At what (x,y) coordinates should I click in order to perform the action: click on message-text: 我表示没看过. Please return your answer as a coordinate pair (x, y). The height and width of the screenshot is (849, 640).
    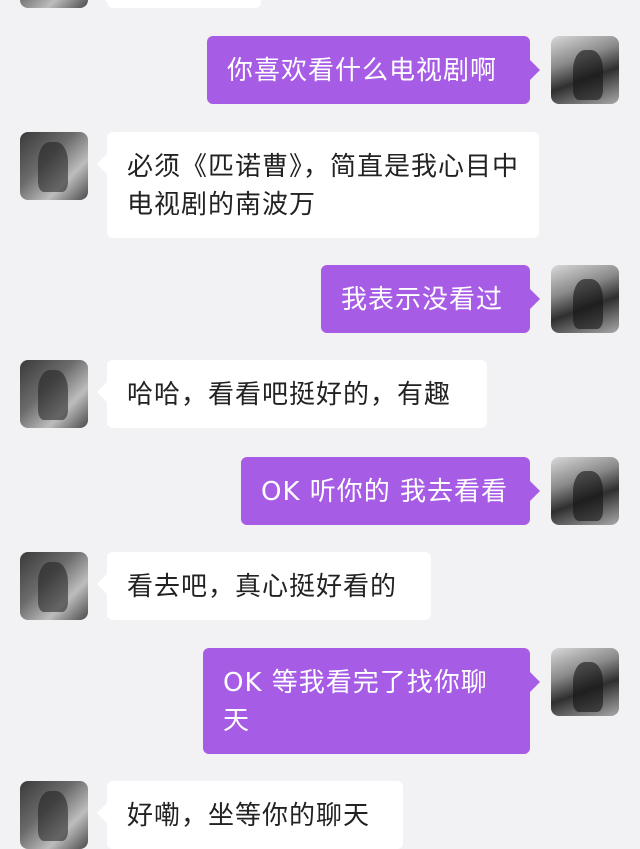
    Looking at the image, I should click on (422, 300).